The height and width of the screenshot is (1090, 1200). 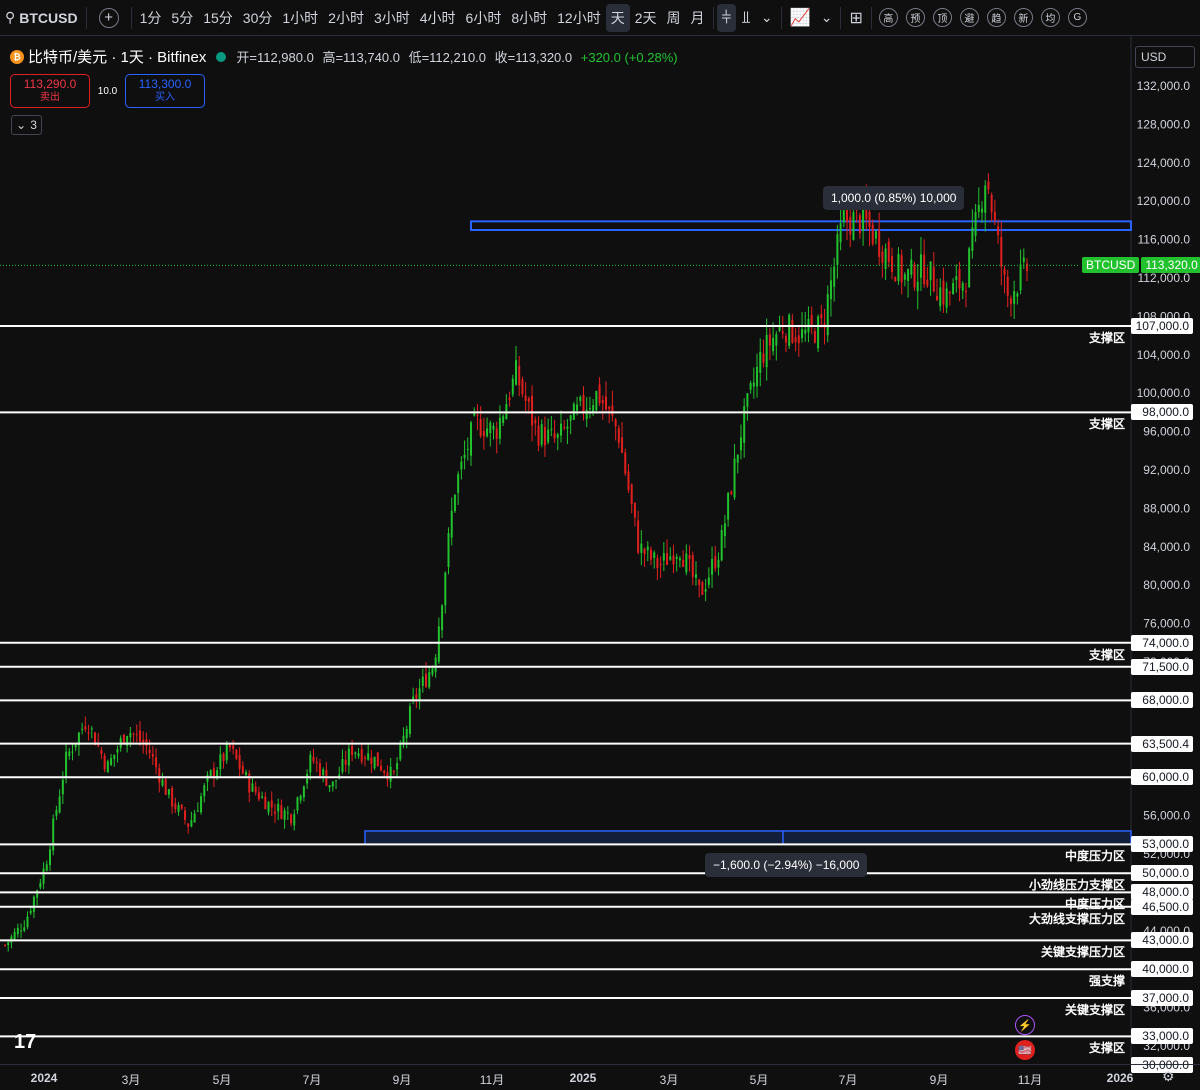 I want to click on add-symbol-button: +, so click(x=109, y=18).